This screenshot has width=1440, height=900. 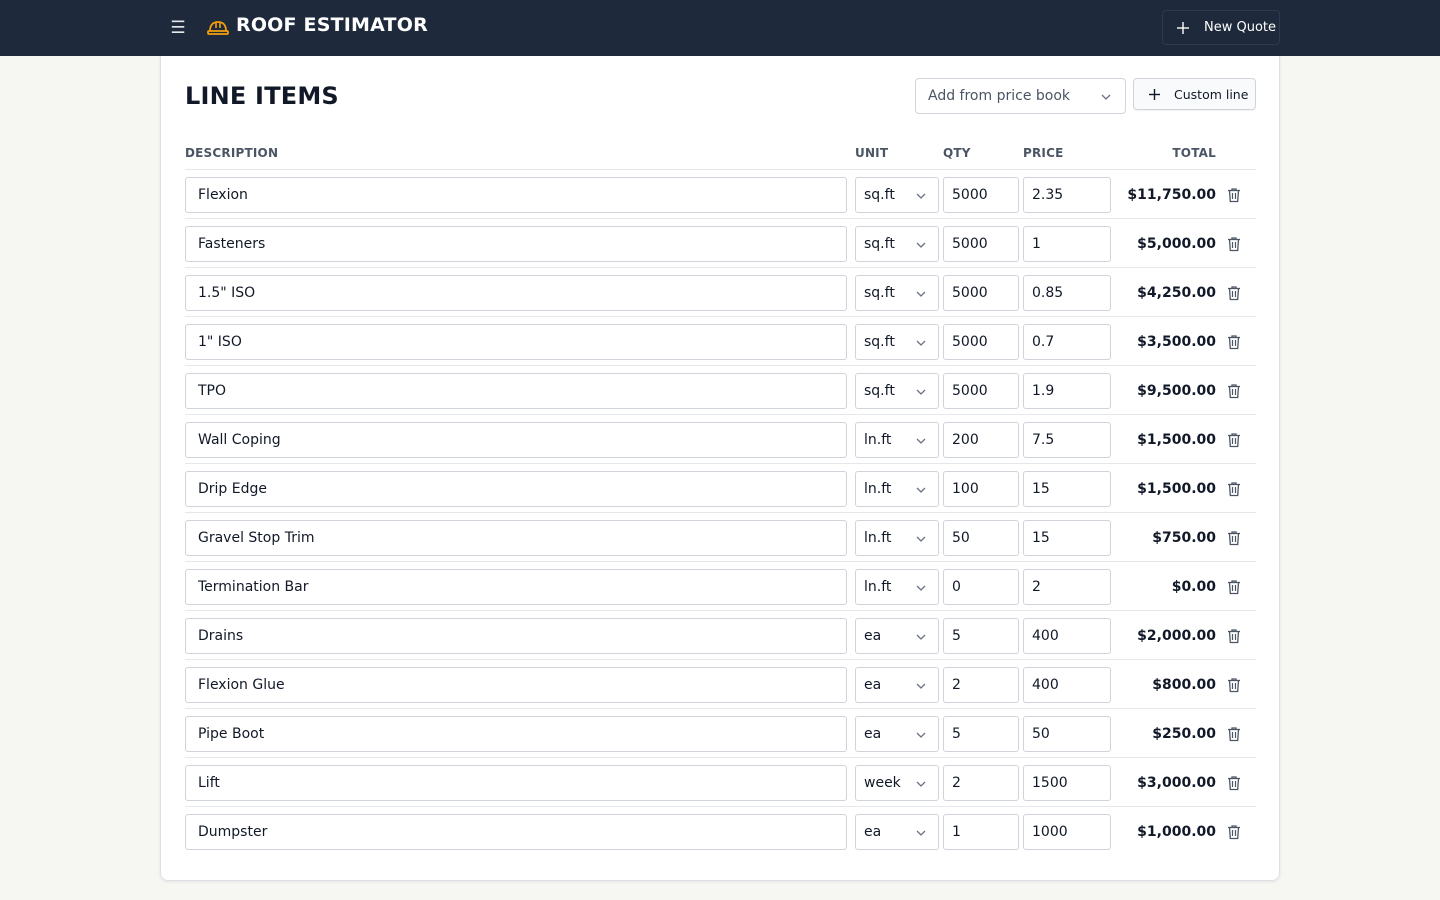 I want to click on line-total: $4,250.00, so click(x=1176, y=293).